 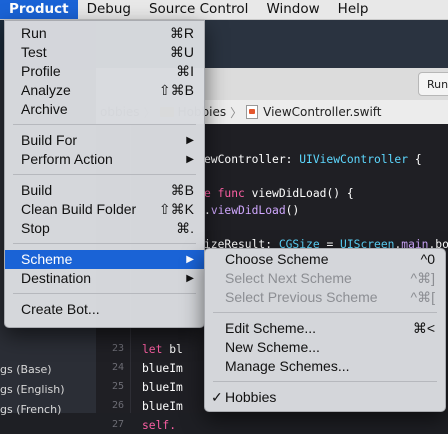 What do you see at coordinates (104, 259) in the screenshot?
I see `menu-item-scheme: Scheme▶` at bounding box center [104, 259].